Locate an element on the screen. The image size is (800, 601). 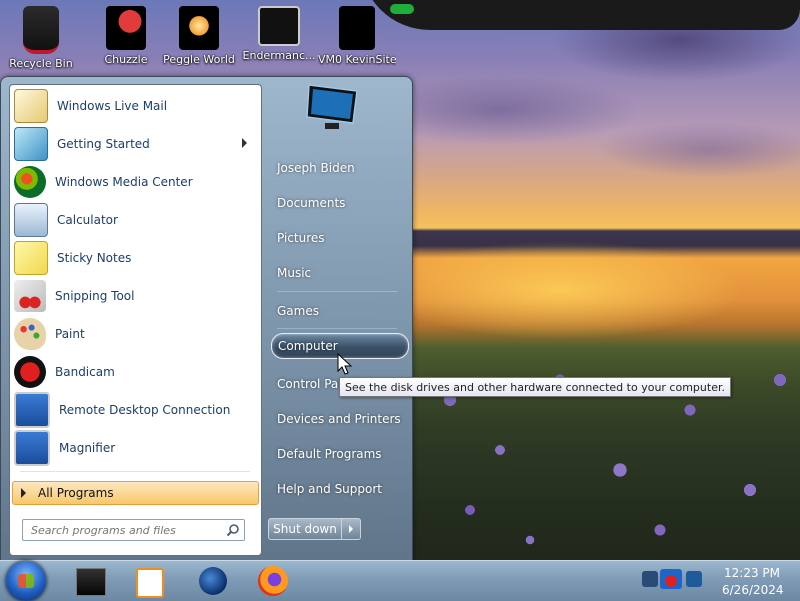
clock-time: 12:23 PM is located at coordinates (752, 573).